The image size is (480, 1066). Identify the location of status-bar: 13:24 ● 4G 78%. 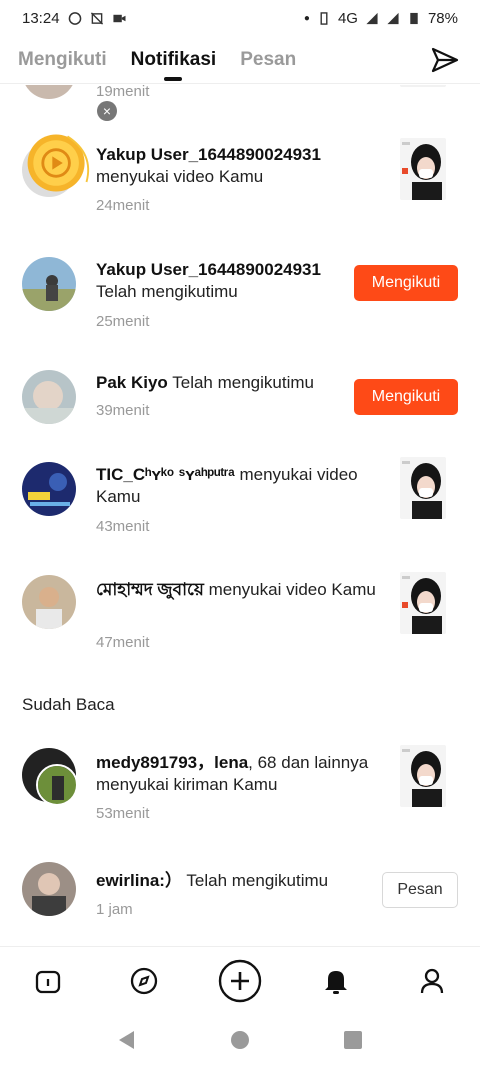
(240, 18).